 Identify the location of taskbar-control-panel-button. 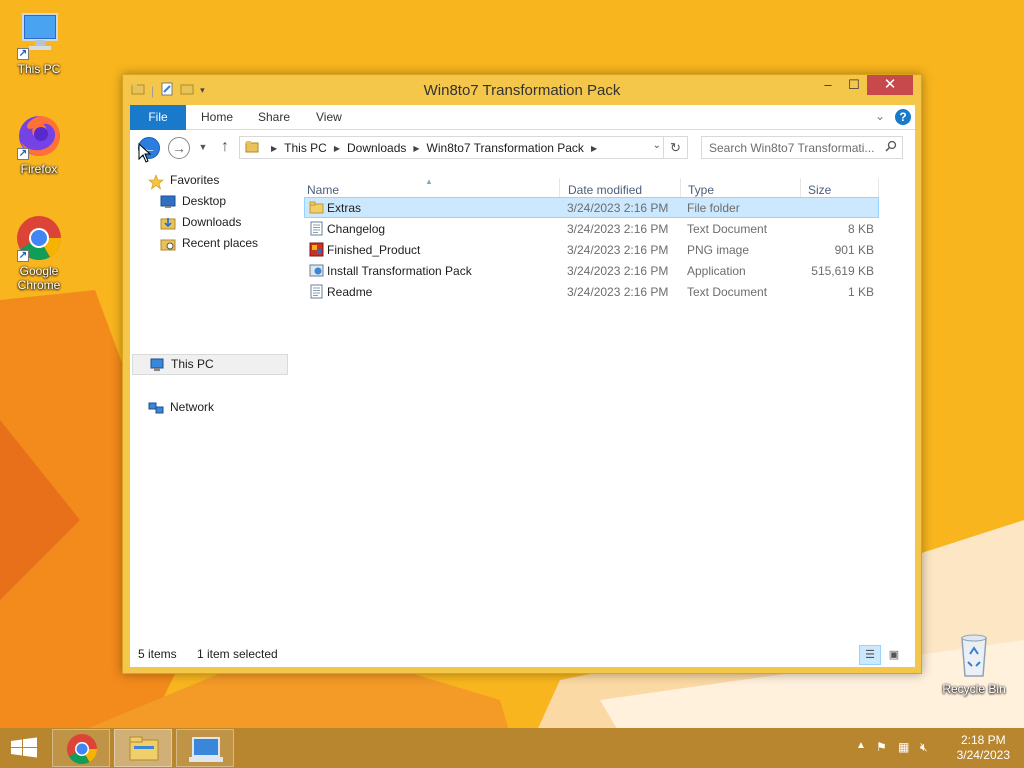
(205, 748).